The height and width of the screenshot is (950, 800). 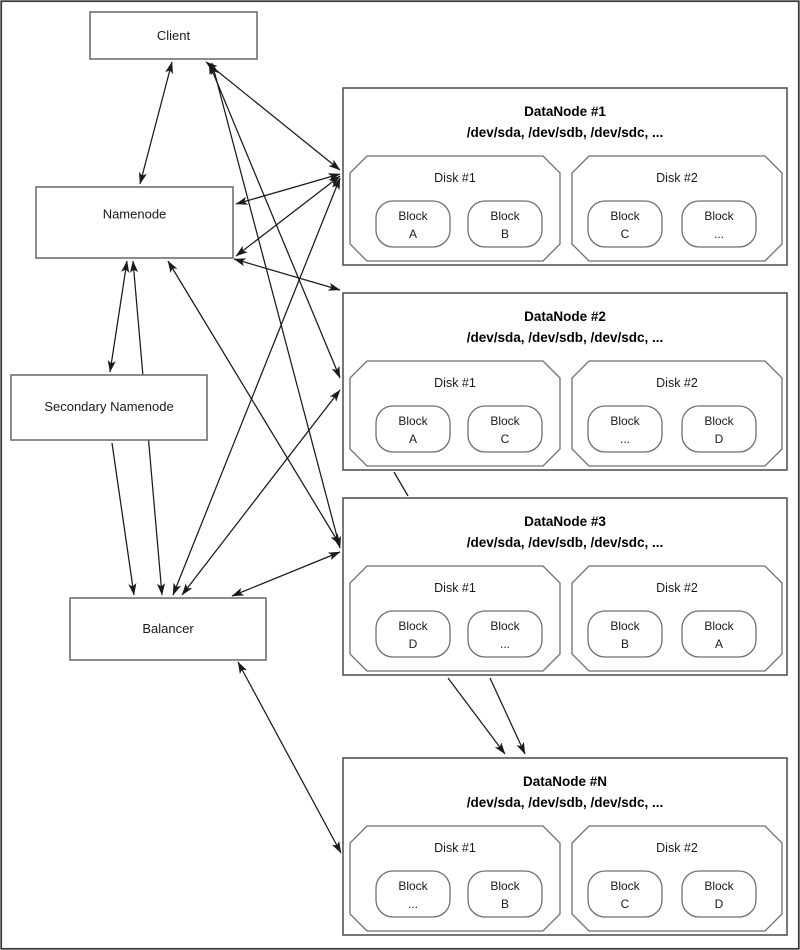 I want to click on datanode-2-disk-2: Disk #2 Block ... Block D, so click(x=677, y=413).